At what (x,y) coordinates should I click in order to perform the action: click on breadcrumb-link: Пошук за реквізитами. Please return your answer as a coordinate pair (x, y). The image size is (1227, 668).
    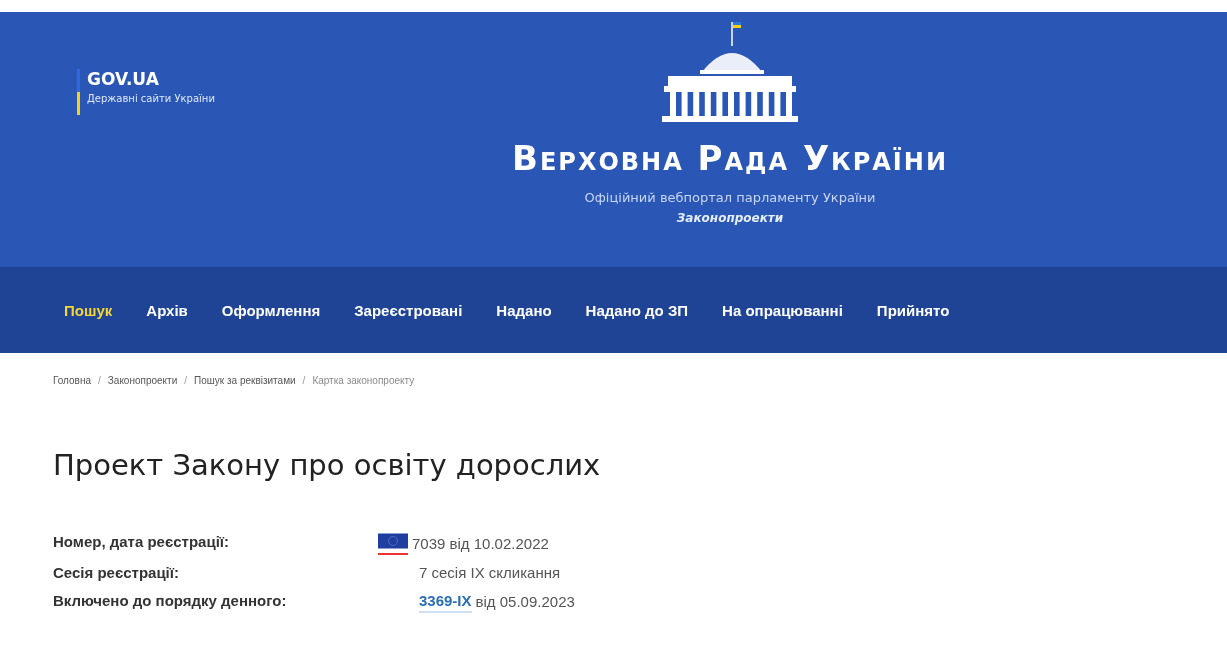
    Looking at the image, I should click on (245, 380).